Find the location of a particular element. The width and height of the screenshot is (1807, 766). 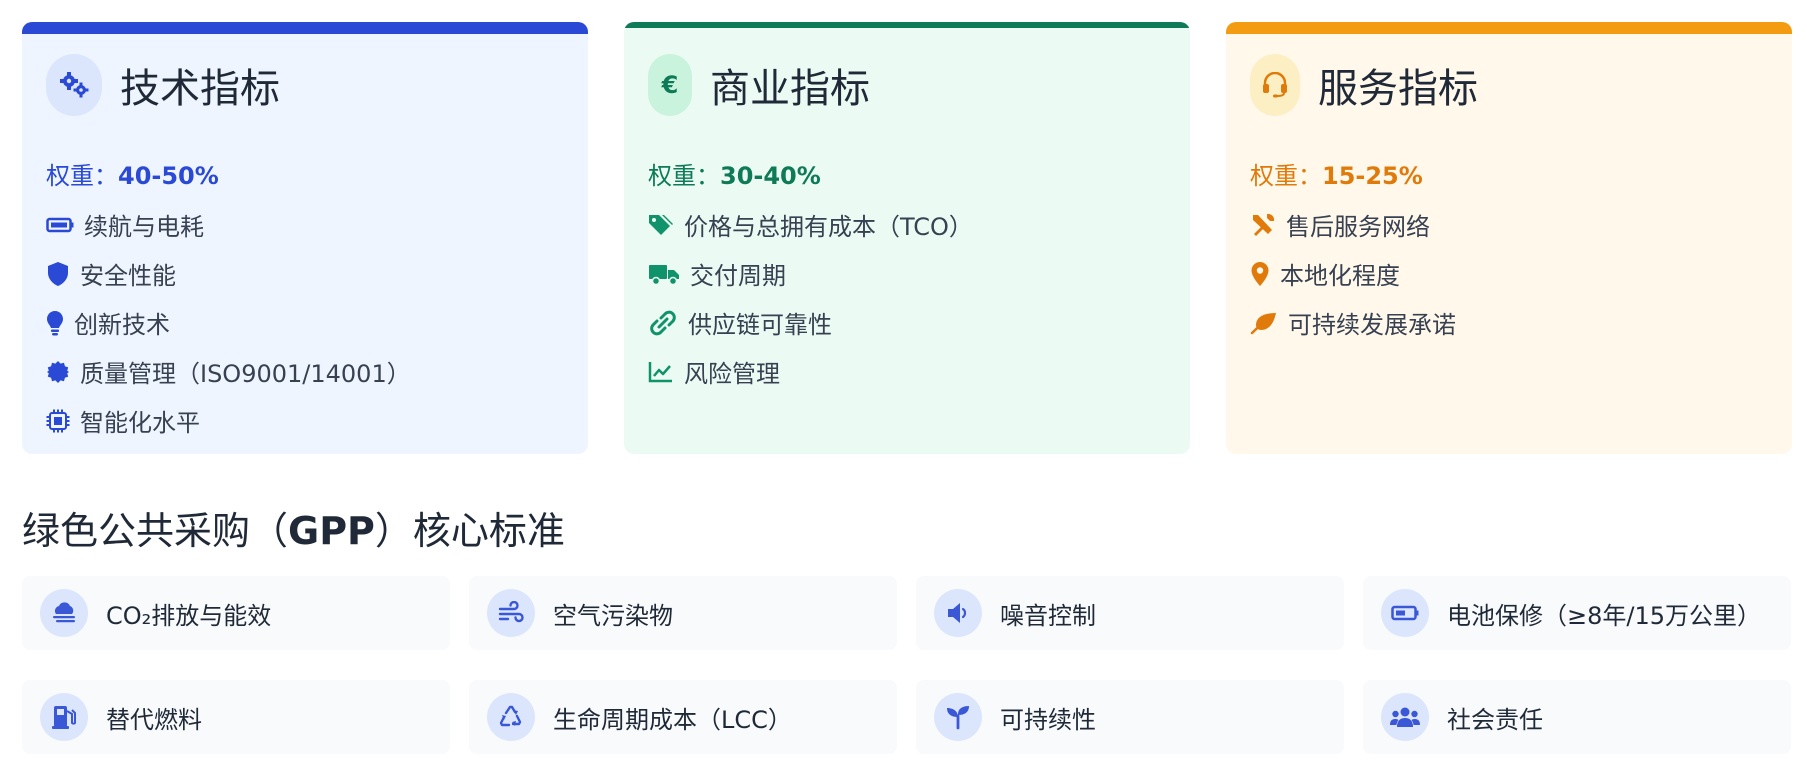

list-item: 质量管理（ISO9001/14001） is located at coordinates (228, 371).